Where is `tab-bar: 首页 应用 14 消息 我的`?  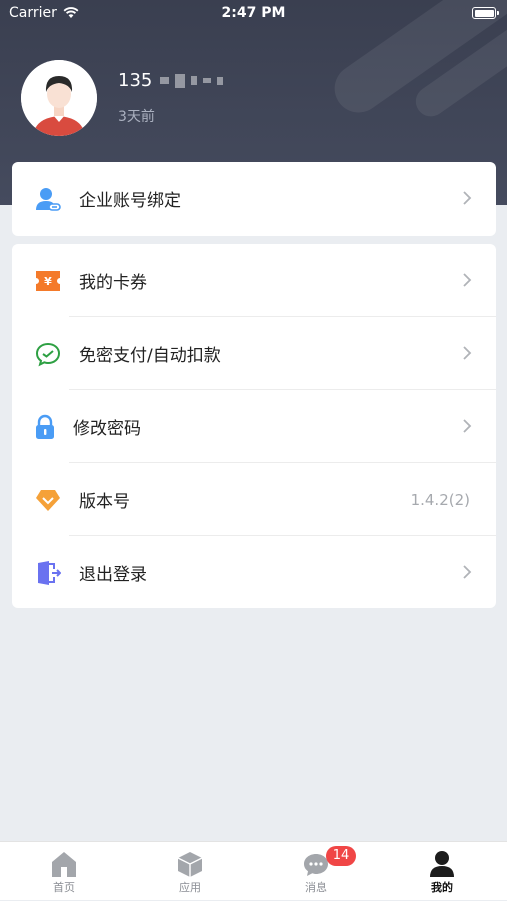
tab-bar: 首页 应用 14 消息 我的 is located at coordinates (253, 870).